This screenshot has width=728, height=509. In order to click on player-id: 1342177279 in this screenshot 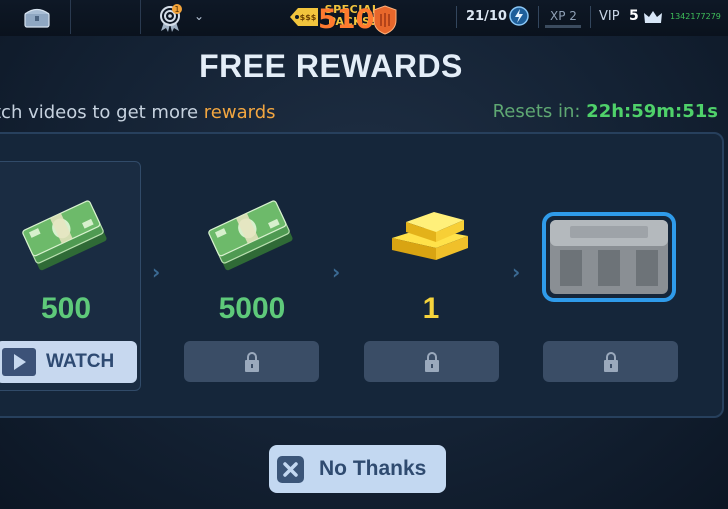, I will do `click(695, 16)`.